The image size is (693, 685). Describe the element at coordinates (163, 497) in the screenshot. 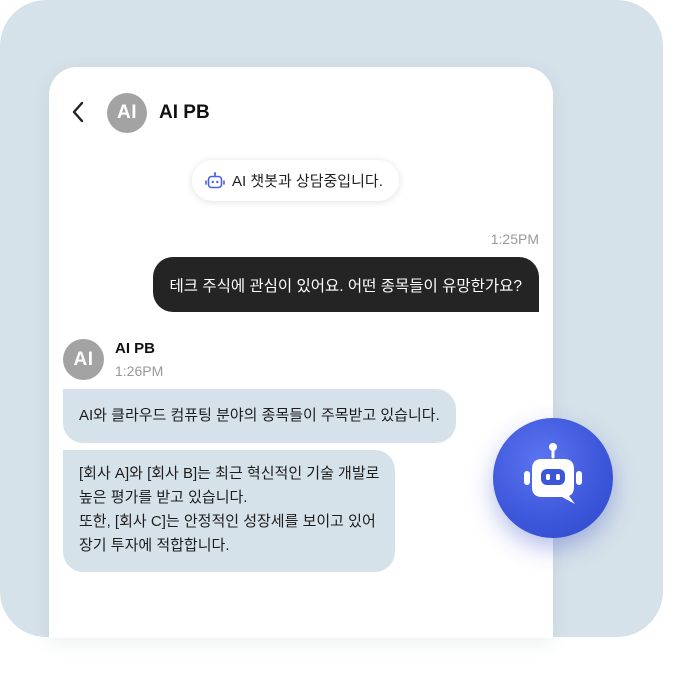

I see `bubble-line: 높은 평가를 받고 있습니다.` at that location.